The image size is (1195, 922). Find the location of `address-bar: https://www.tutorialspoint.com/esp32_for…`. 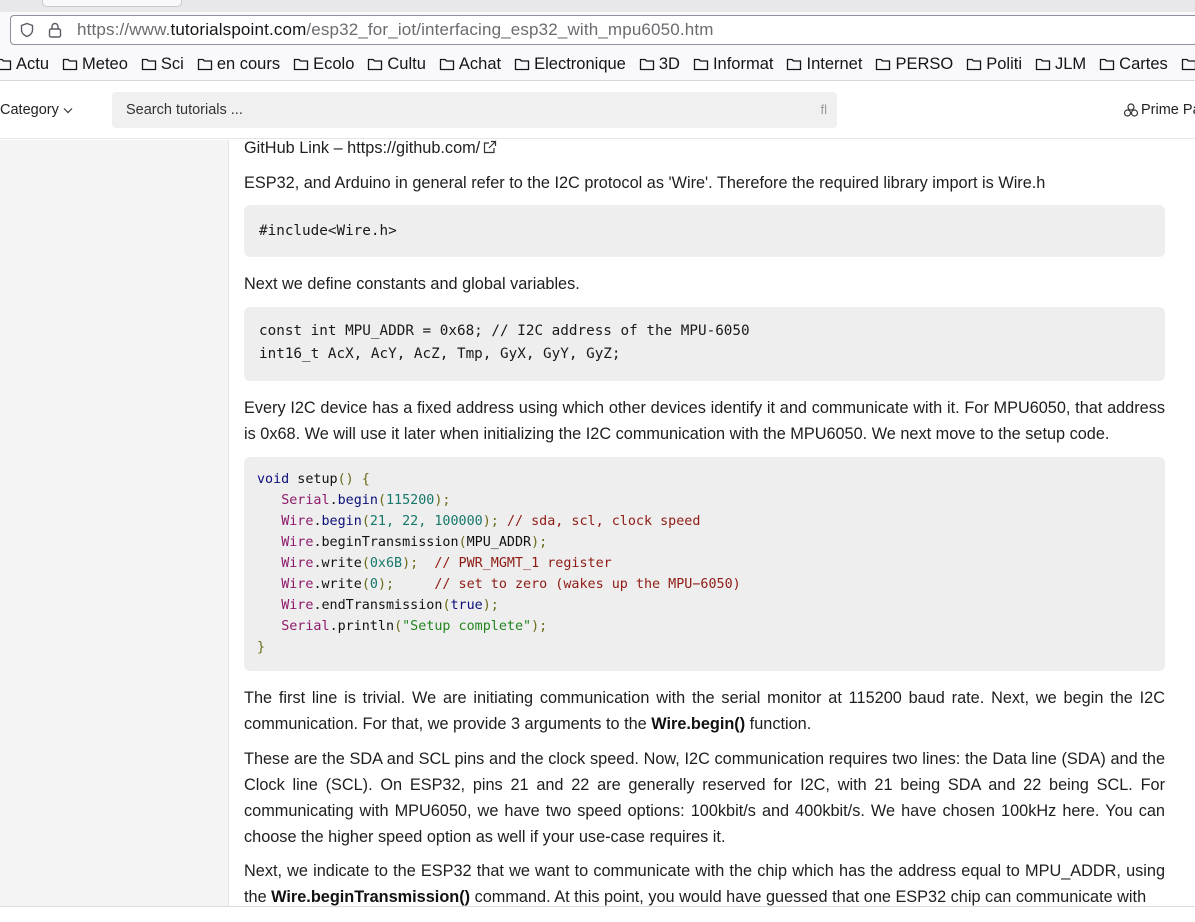

address-bar: https://www.tutorialspoint.com/esp32_for… is located at coordinates (602, 30).